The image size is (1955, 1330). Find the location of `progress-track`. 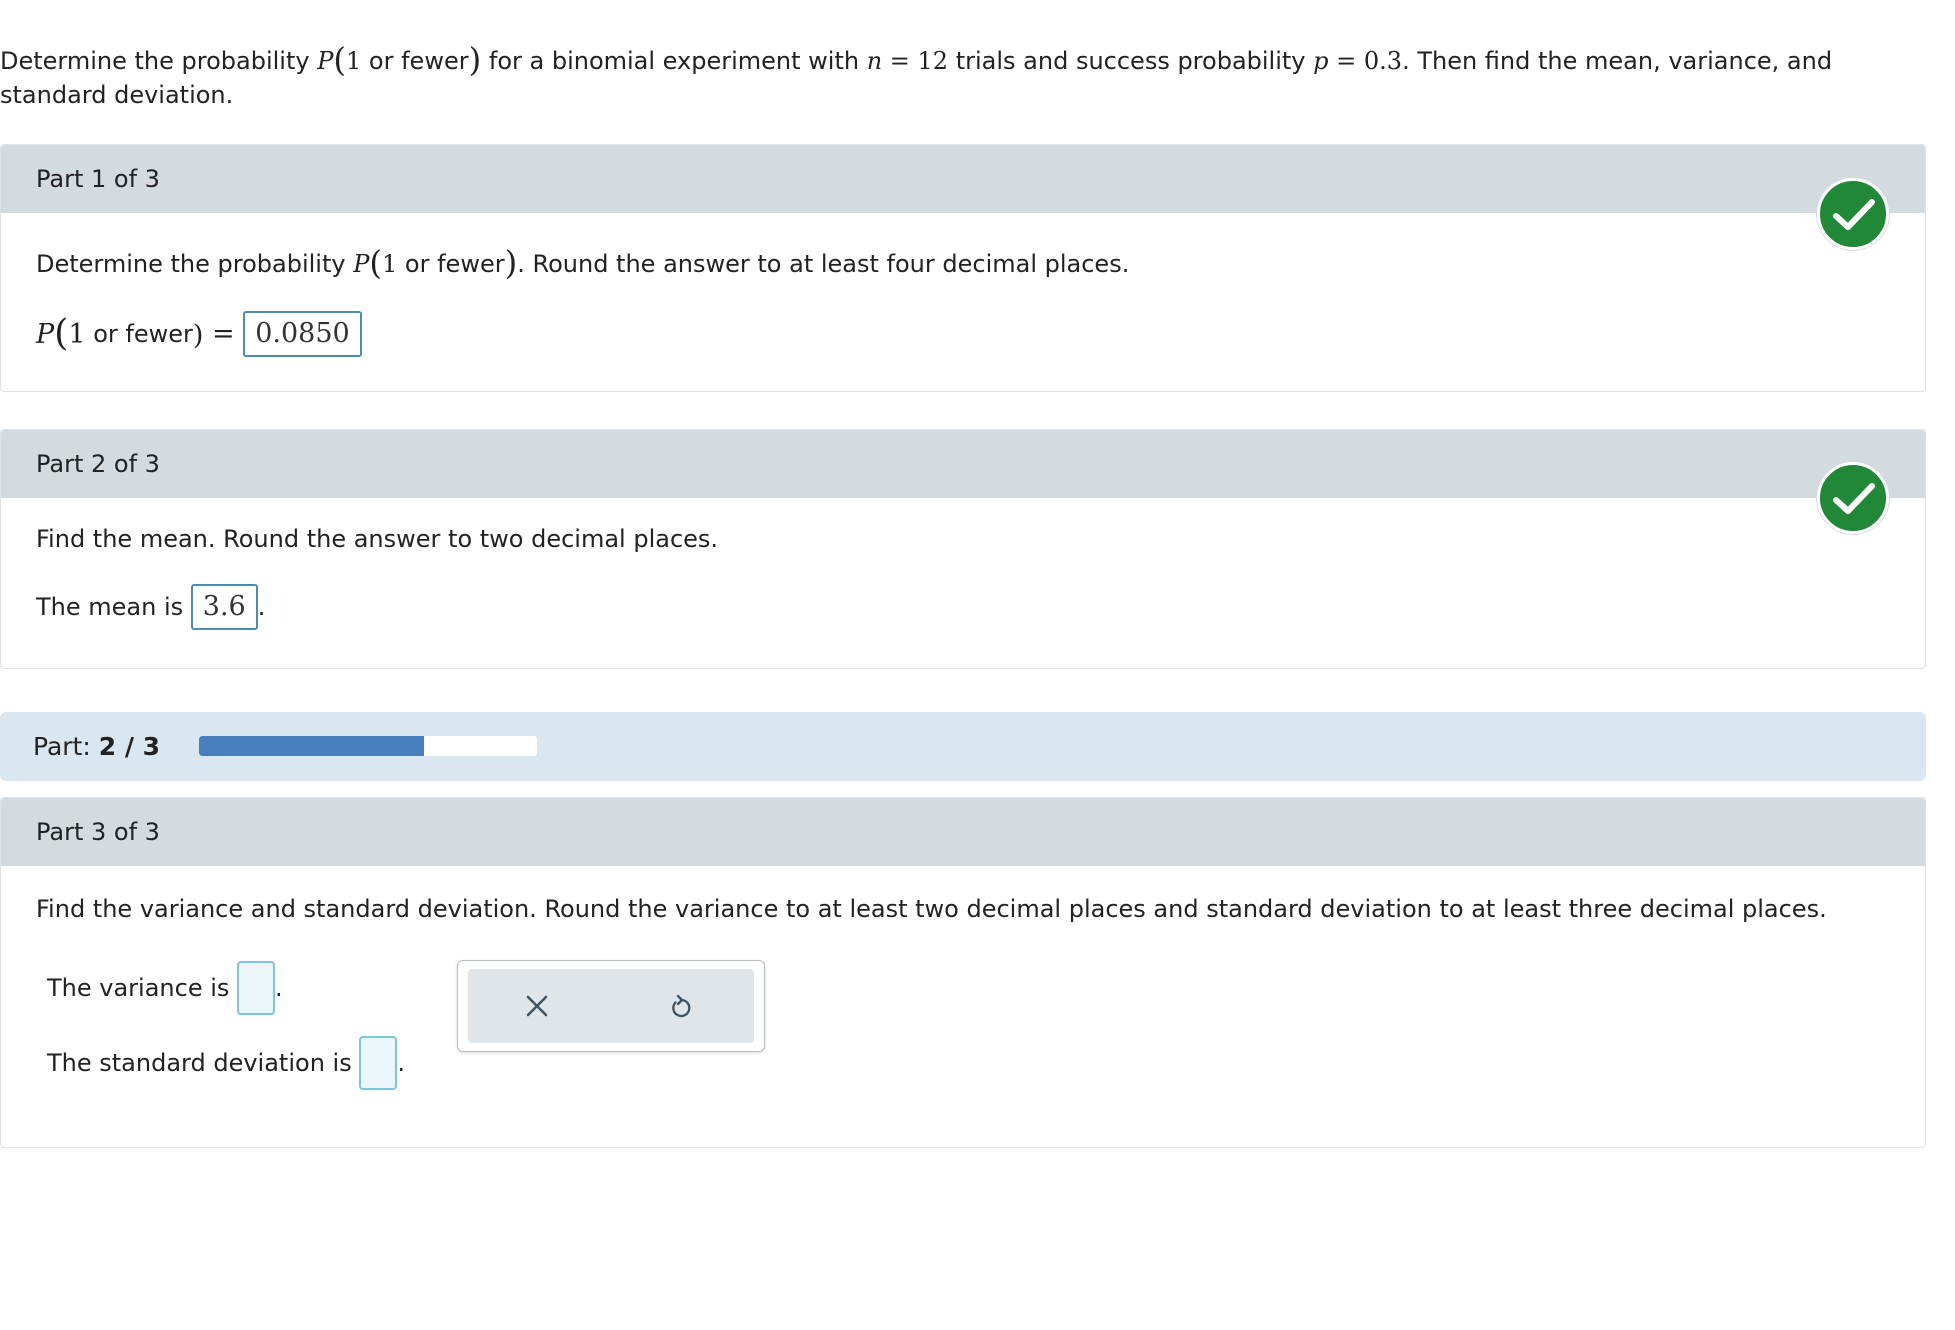

progress-track is located at coordinates (368, 746).